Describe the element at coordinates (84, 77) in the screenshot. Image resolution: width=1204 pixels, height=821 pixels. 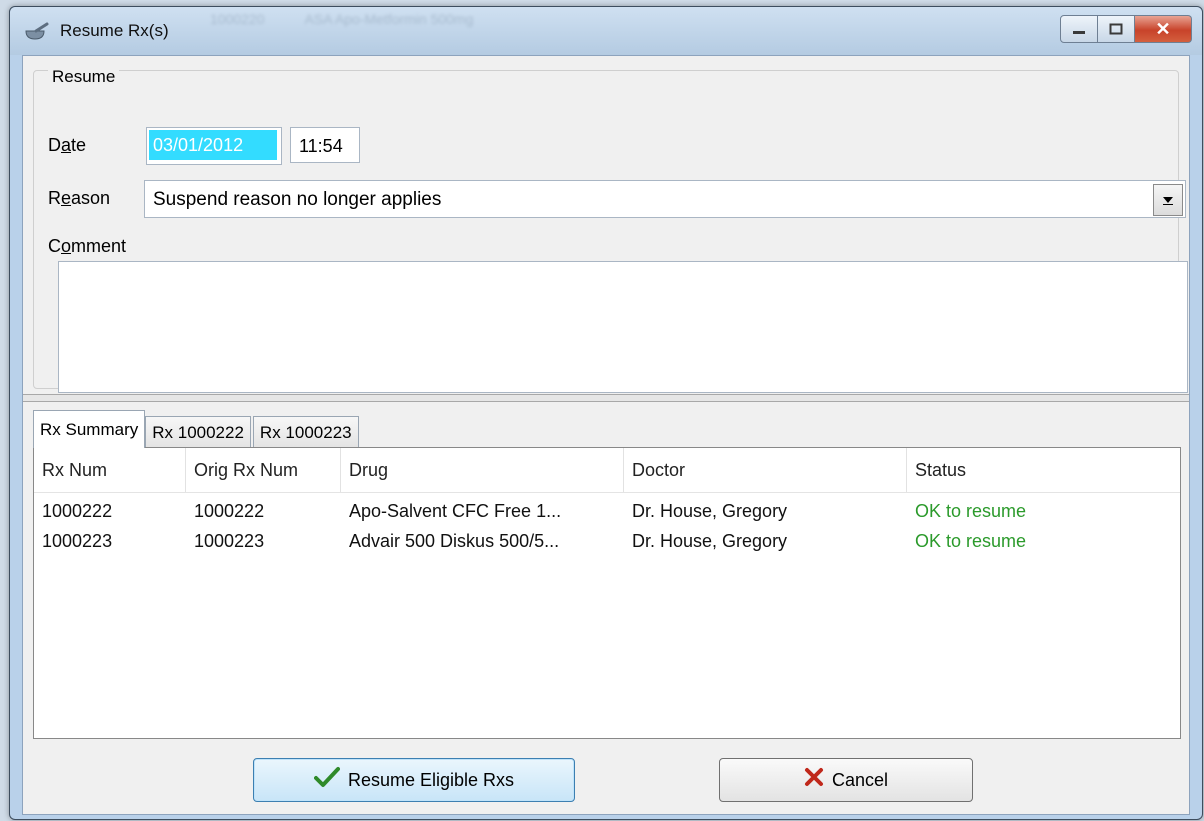
I see `resume-group-label: Resume` at that location.